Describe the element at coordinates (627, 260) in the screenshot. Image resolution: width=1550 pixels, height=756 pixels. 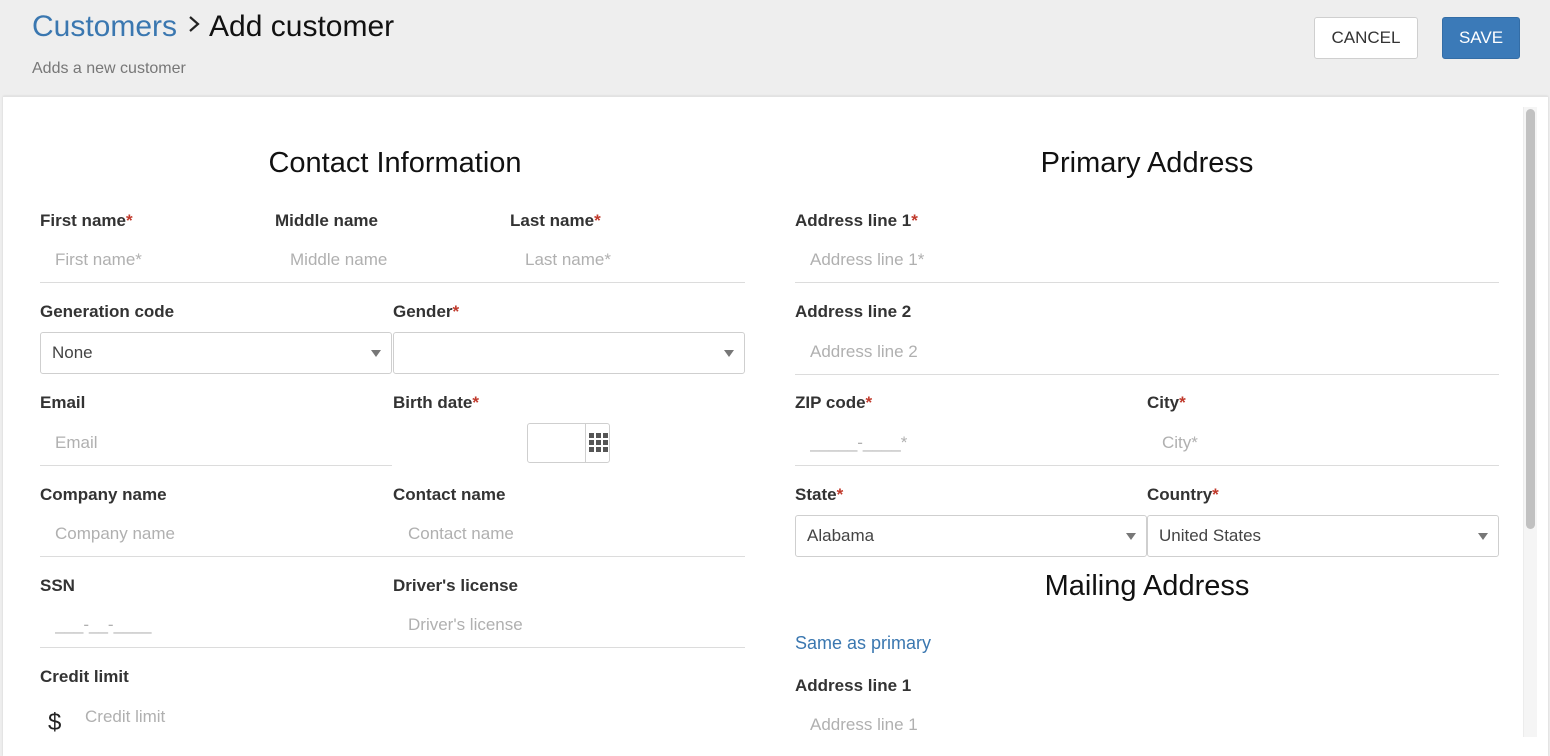
I see `last-name-input` at that location.